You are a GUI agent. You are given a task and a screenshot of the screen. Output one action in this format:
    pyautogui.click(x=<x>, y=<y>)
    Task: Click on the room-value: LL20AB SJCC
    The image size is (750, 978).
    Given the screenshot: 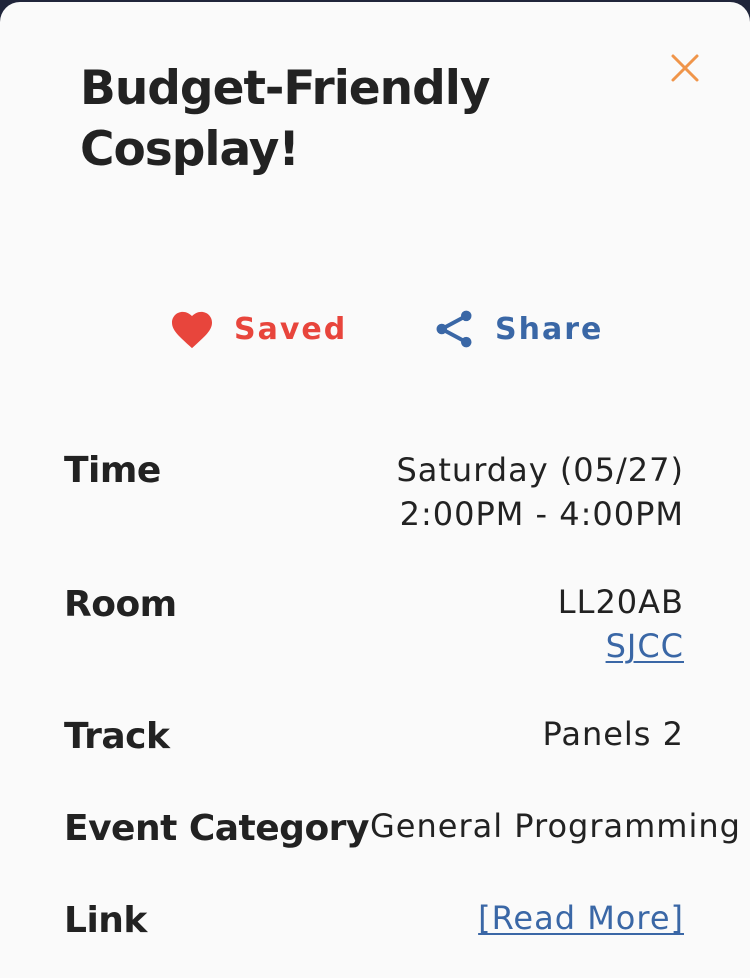 What is the action you would take?
    pyautogui.click(x=621, y=624)
    